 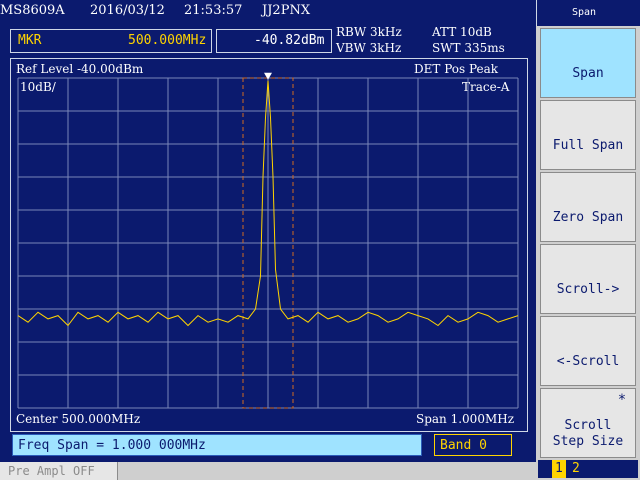 What do you see at coordinates (588, 351) in the screenshot?
I see `scroll-left-button` at bounding box center [588, 351].